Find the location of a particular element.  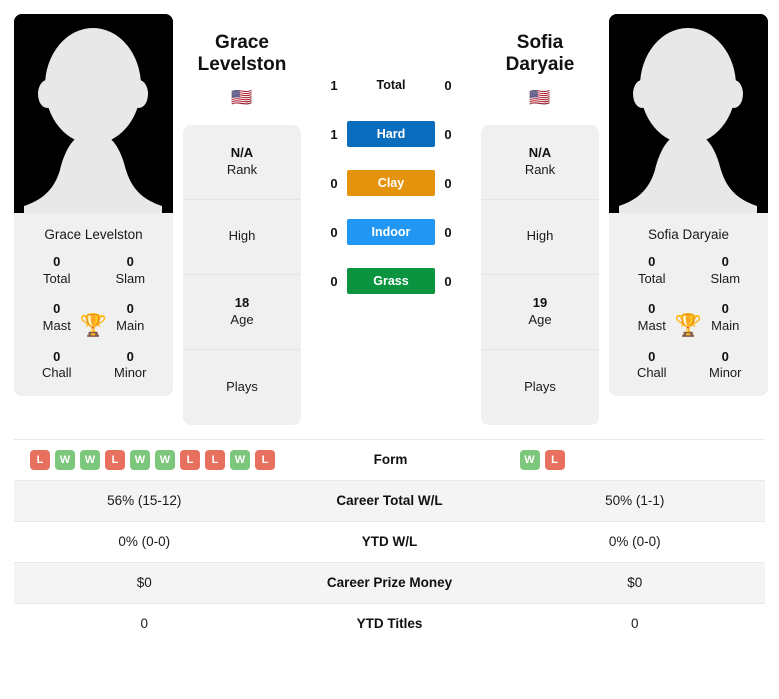

info-rank-label-left: Rank is located at coordinates (242, 169).